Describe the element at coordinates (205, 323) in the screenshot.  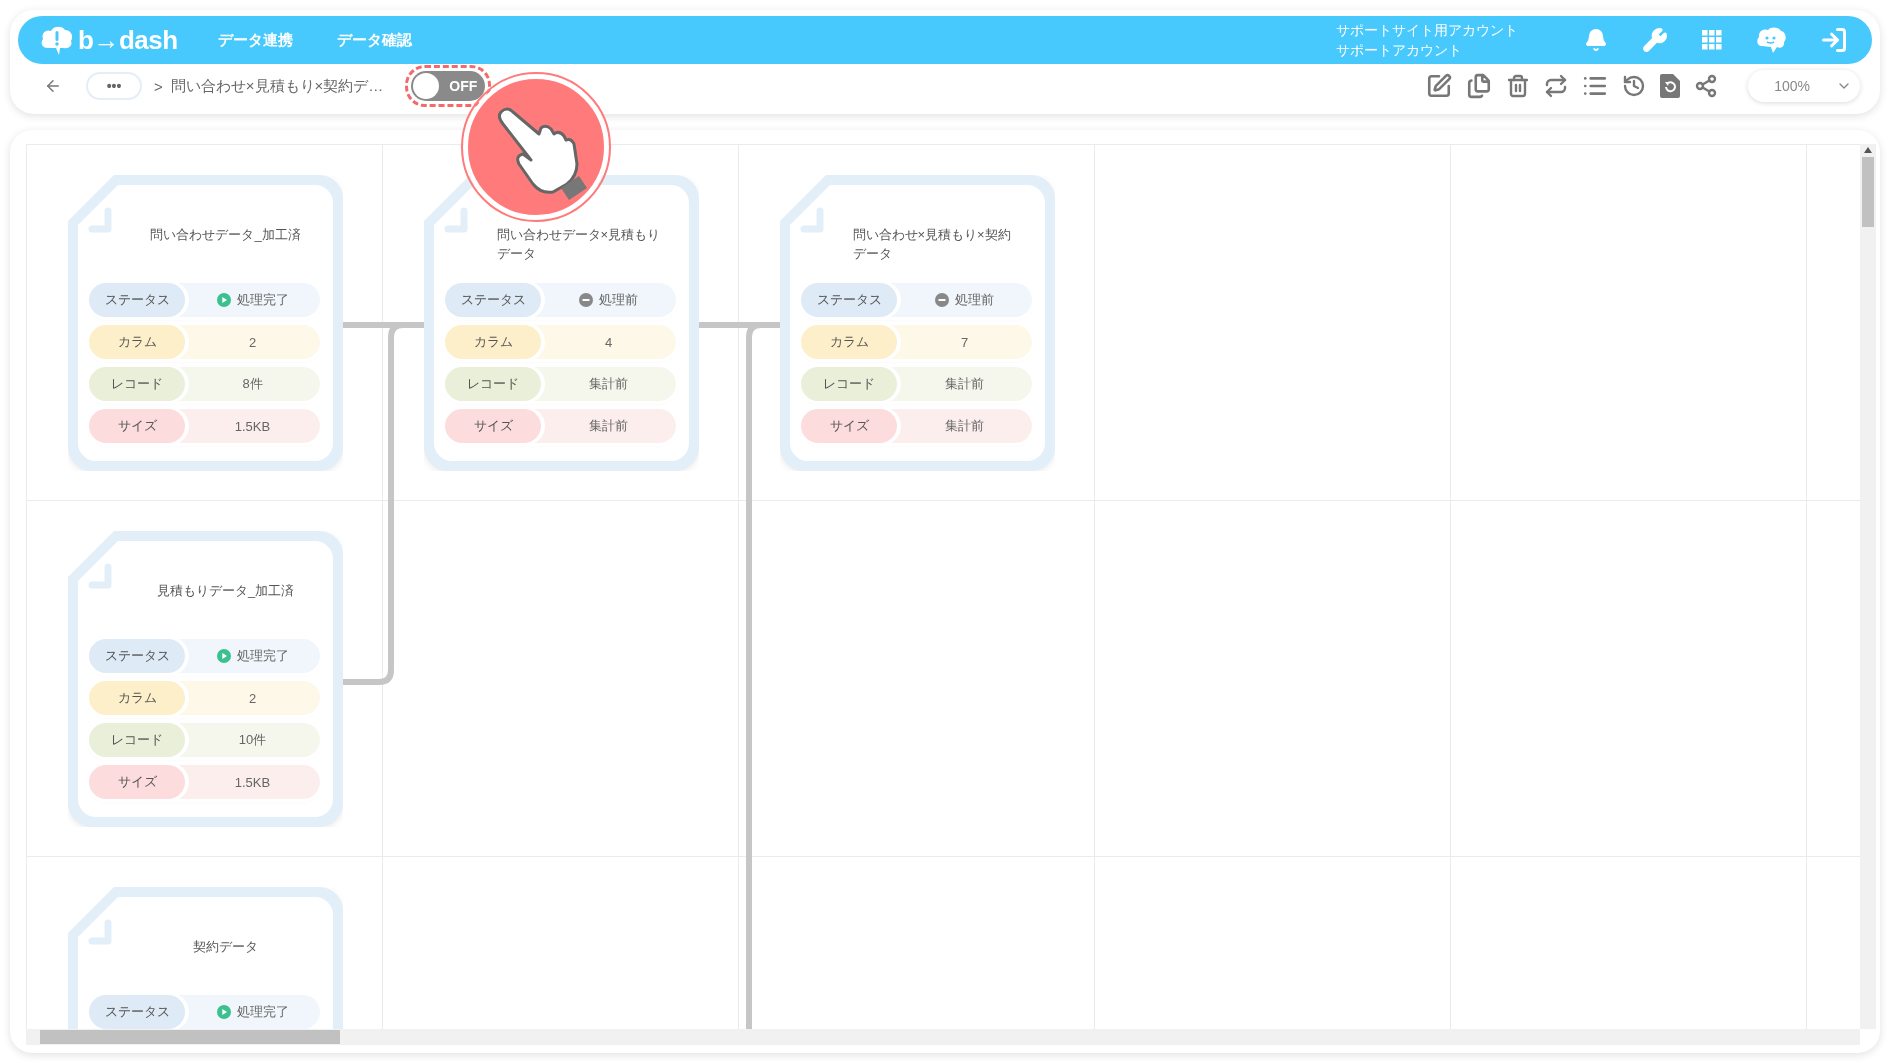
I see `data-card: 問い合わせデータ_加工済 ステータス 処理完了 カラム 2 レコード 8件 サイズ 1.5KB` at that location.